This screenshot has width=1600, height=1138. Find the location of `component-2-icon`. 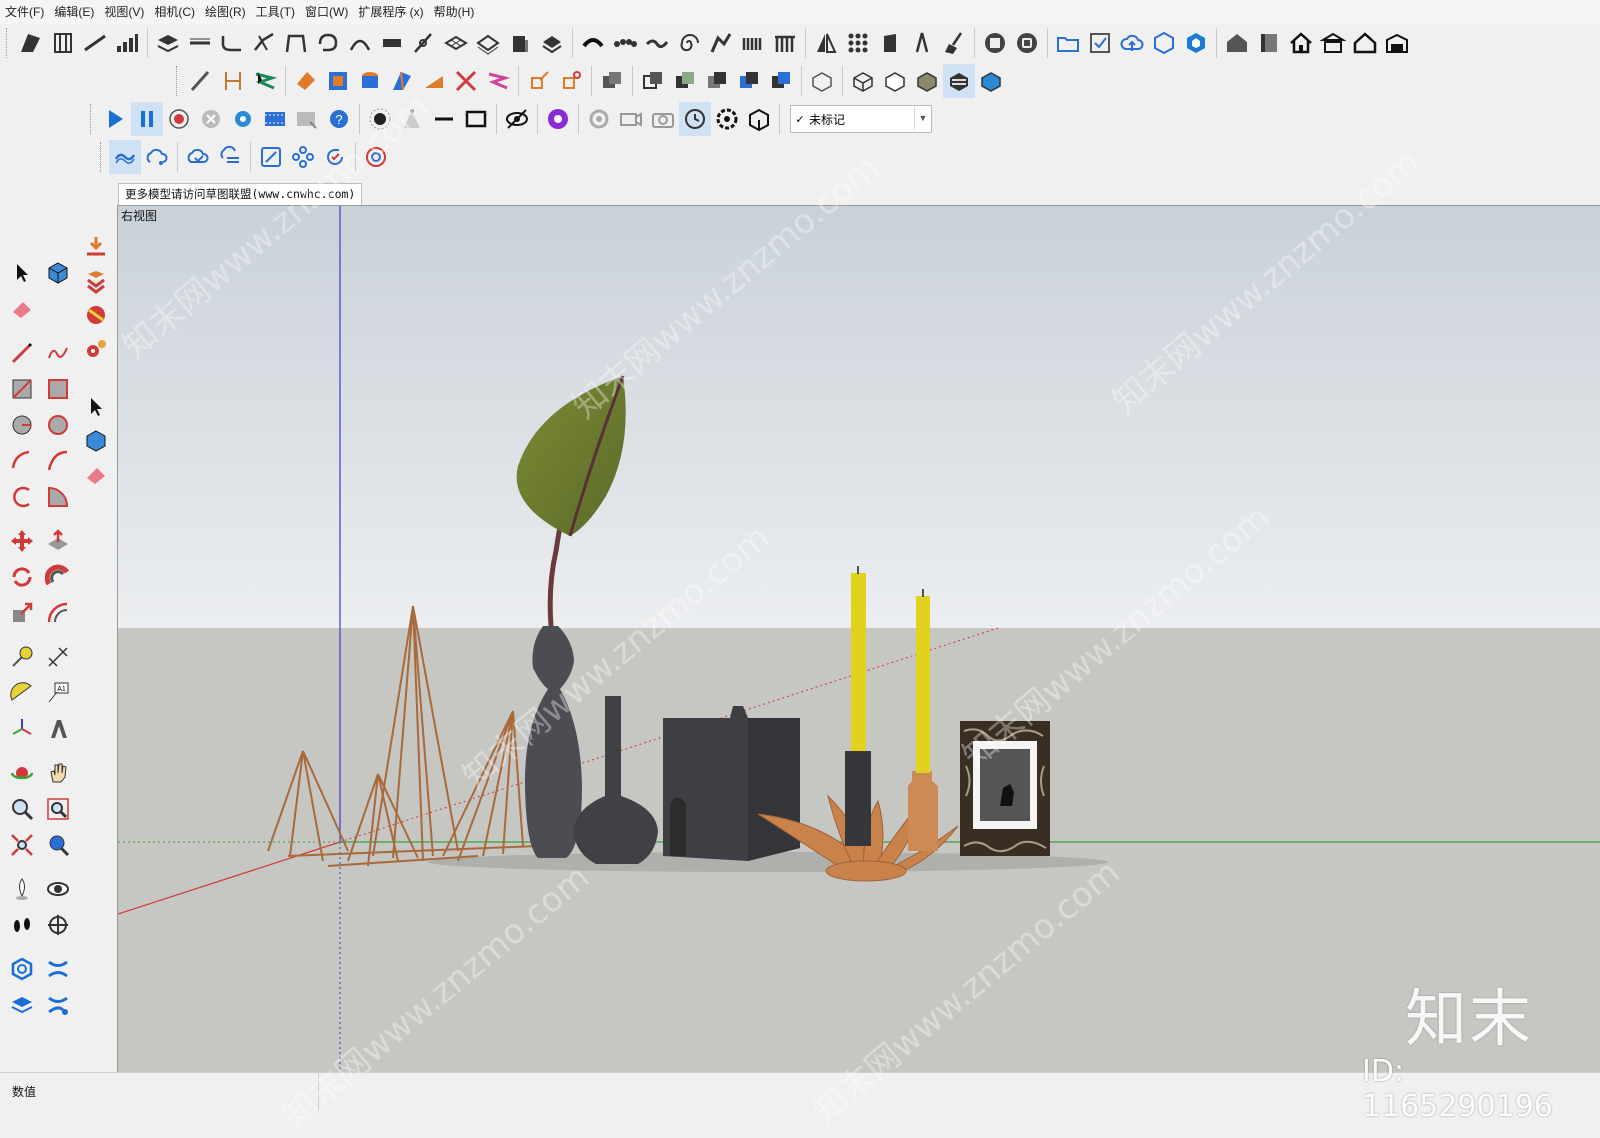

component-2-icon is located at coordinates (96, 441).